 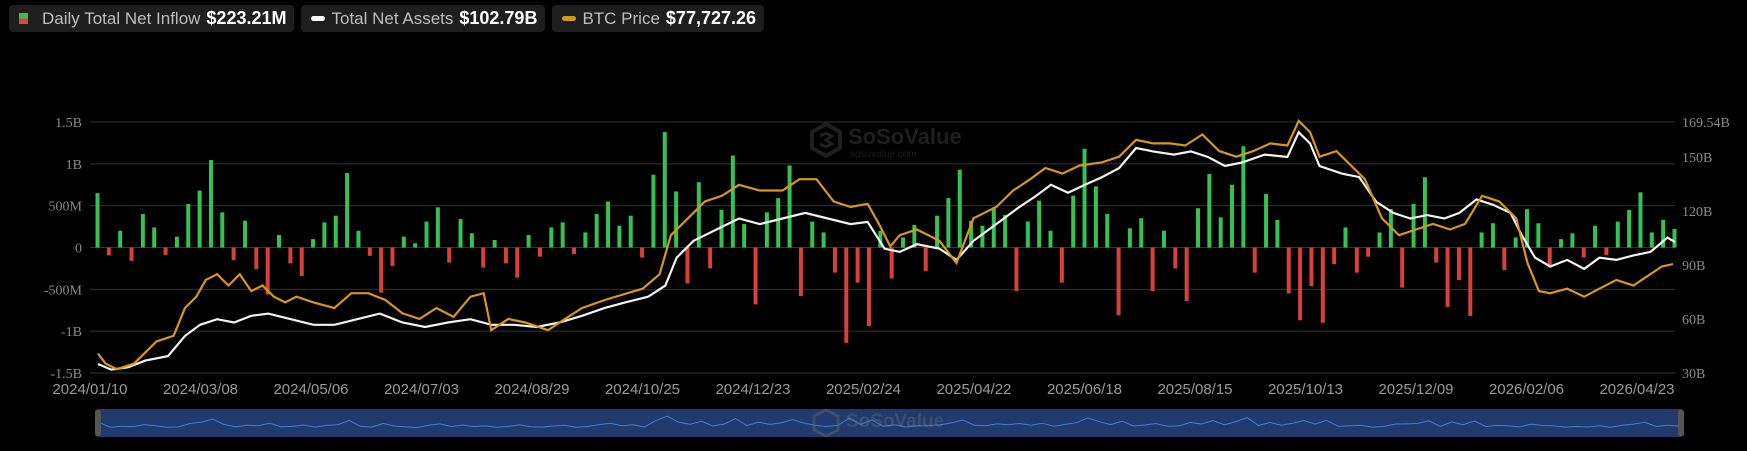 What do you see at coordinates (71, 332) in the screenshot?
I see `left-axis-tick-label: -1B` at bounding box center [71, 332].